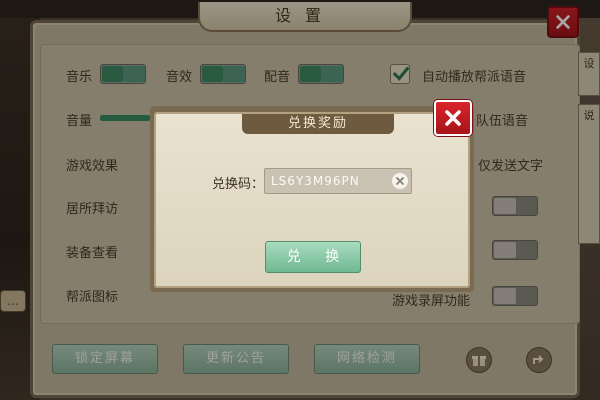  What do you see at coordinates (318, 124) in the screenshot?
I see `redeem-dialog-title: 兑换奖励` at bounding box center [318, 124].